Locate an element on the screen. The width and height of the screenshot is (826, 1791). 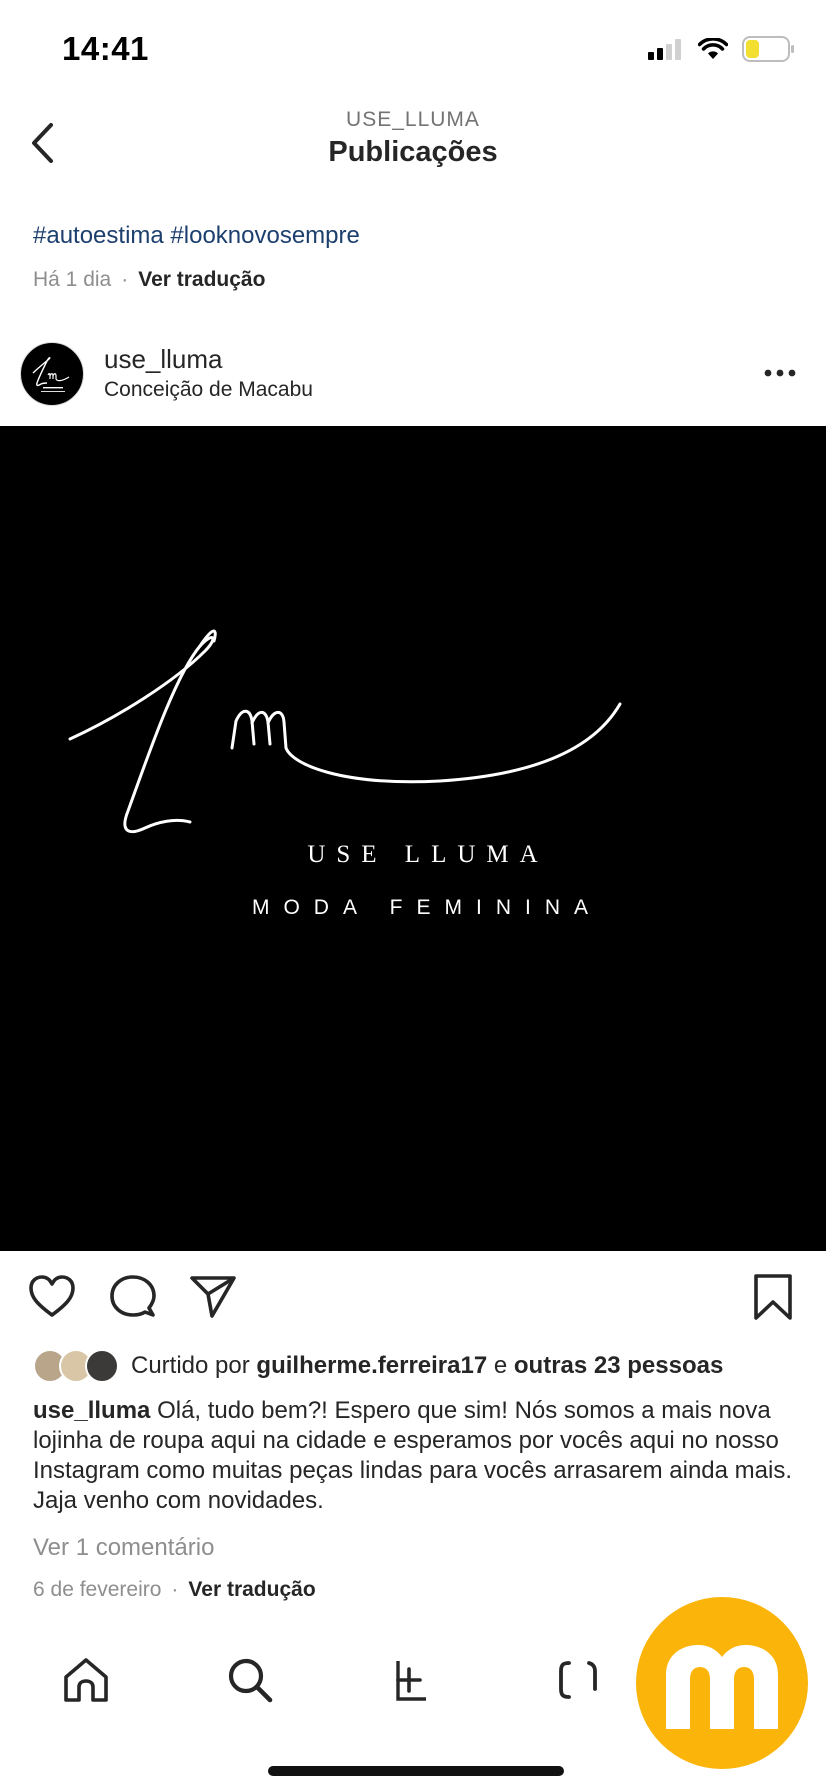
tab-reels is located at coordinates (578, 1680).